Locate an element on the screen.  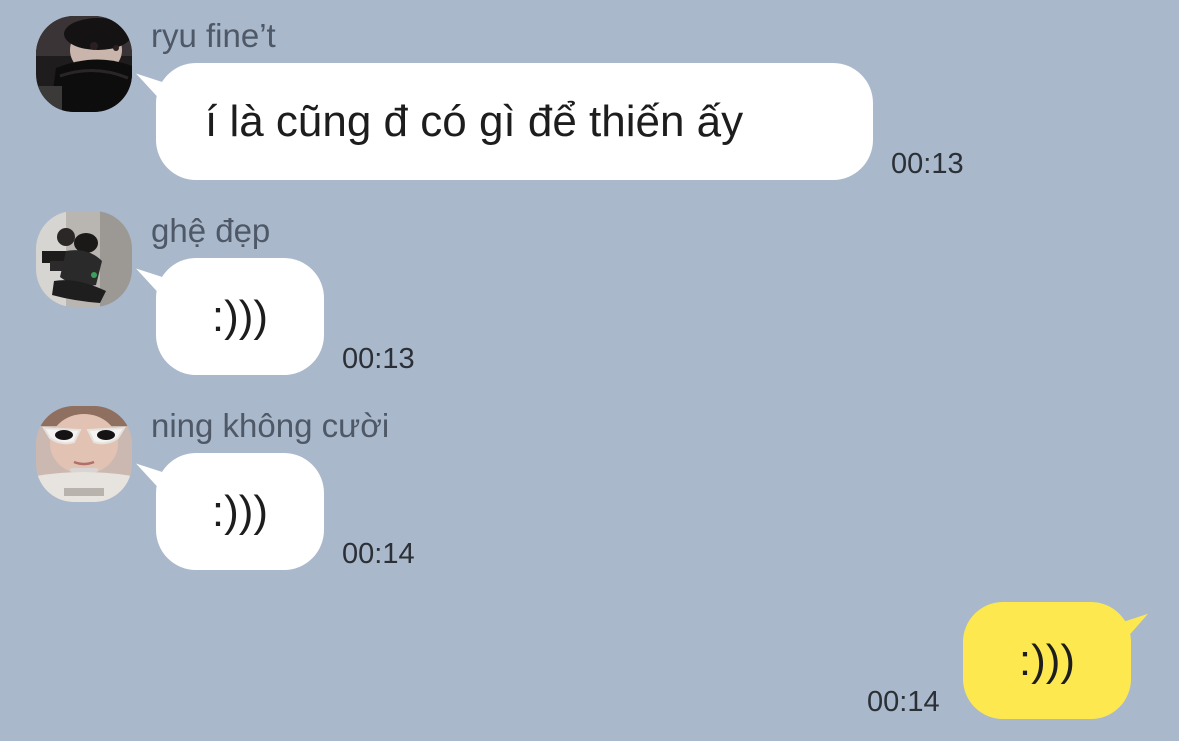
sender-name: ghệ đẹp is located at coordinates (211, 230).